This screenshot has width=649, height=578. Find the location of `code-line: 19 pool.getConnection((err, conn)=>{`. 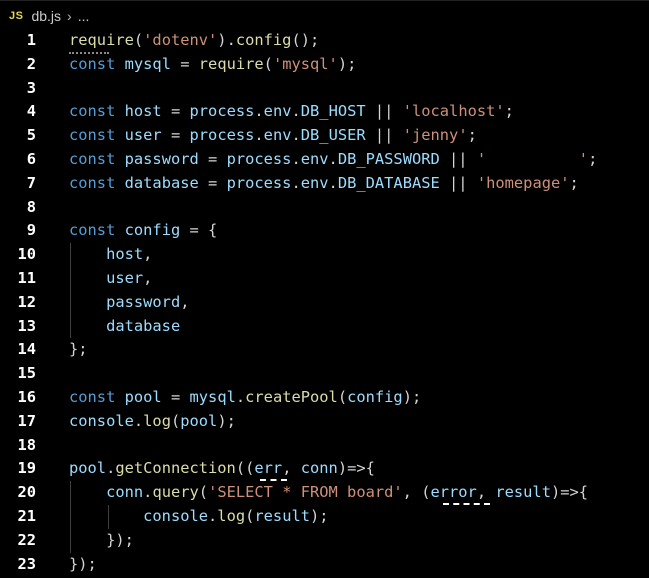

code-line: 19 pool.getConnection((err, conn)=>{ is located at coordinates (324, 469).